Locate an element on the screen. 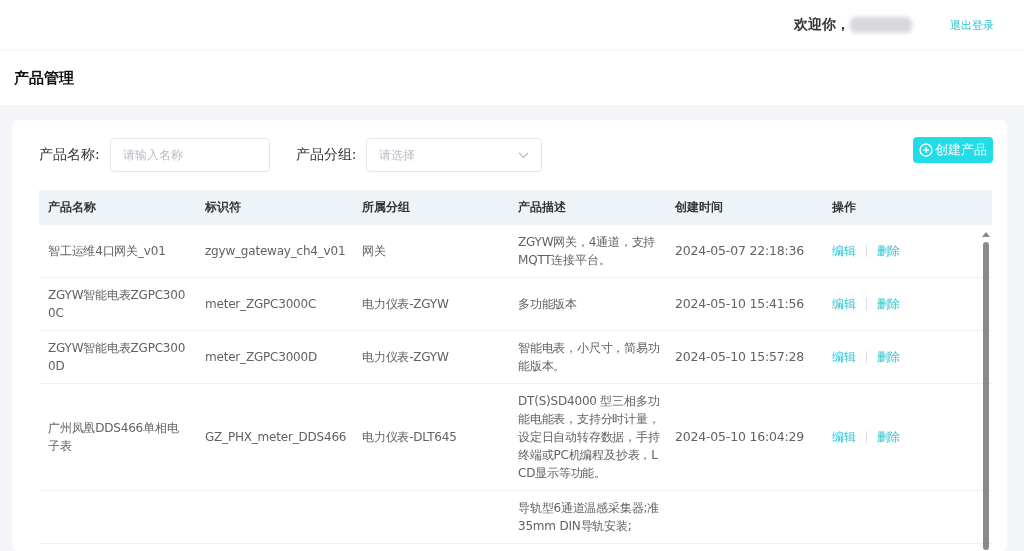 The width and height of the screenshot is (1024, 551). table-cell: 2024-05-10 16:04:29 is located at coordinates (744, 437).